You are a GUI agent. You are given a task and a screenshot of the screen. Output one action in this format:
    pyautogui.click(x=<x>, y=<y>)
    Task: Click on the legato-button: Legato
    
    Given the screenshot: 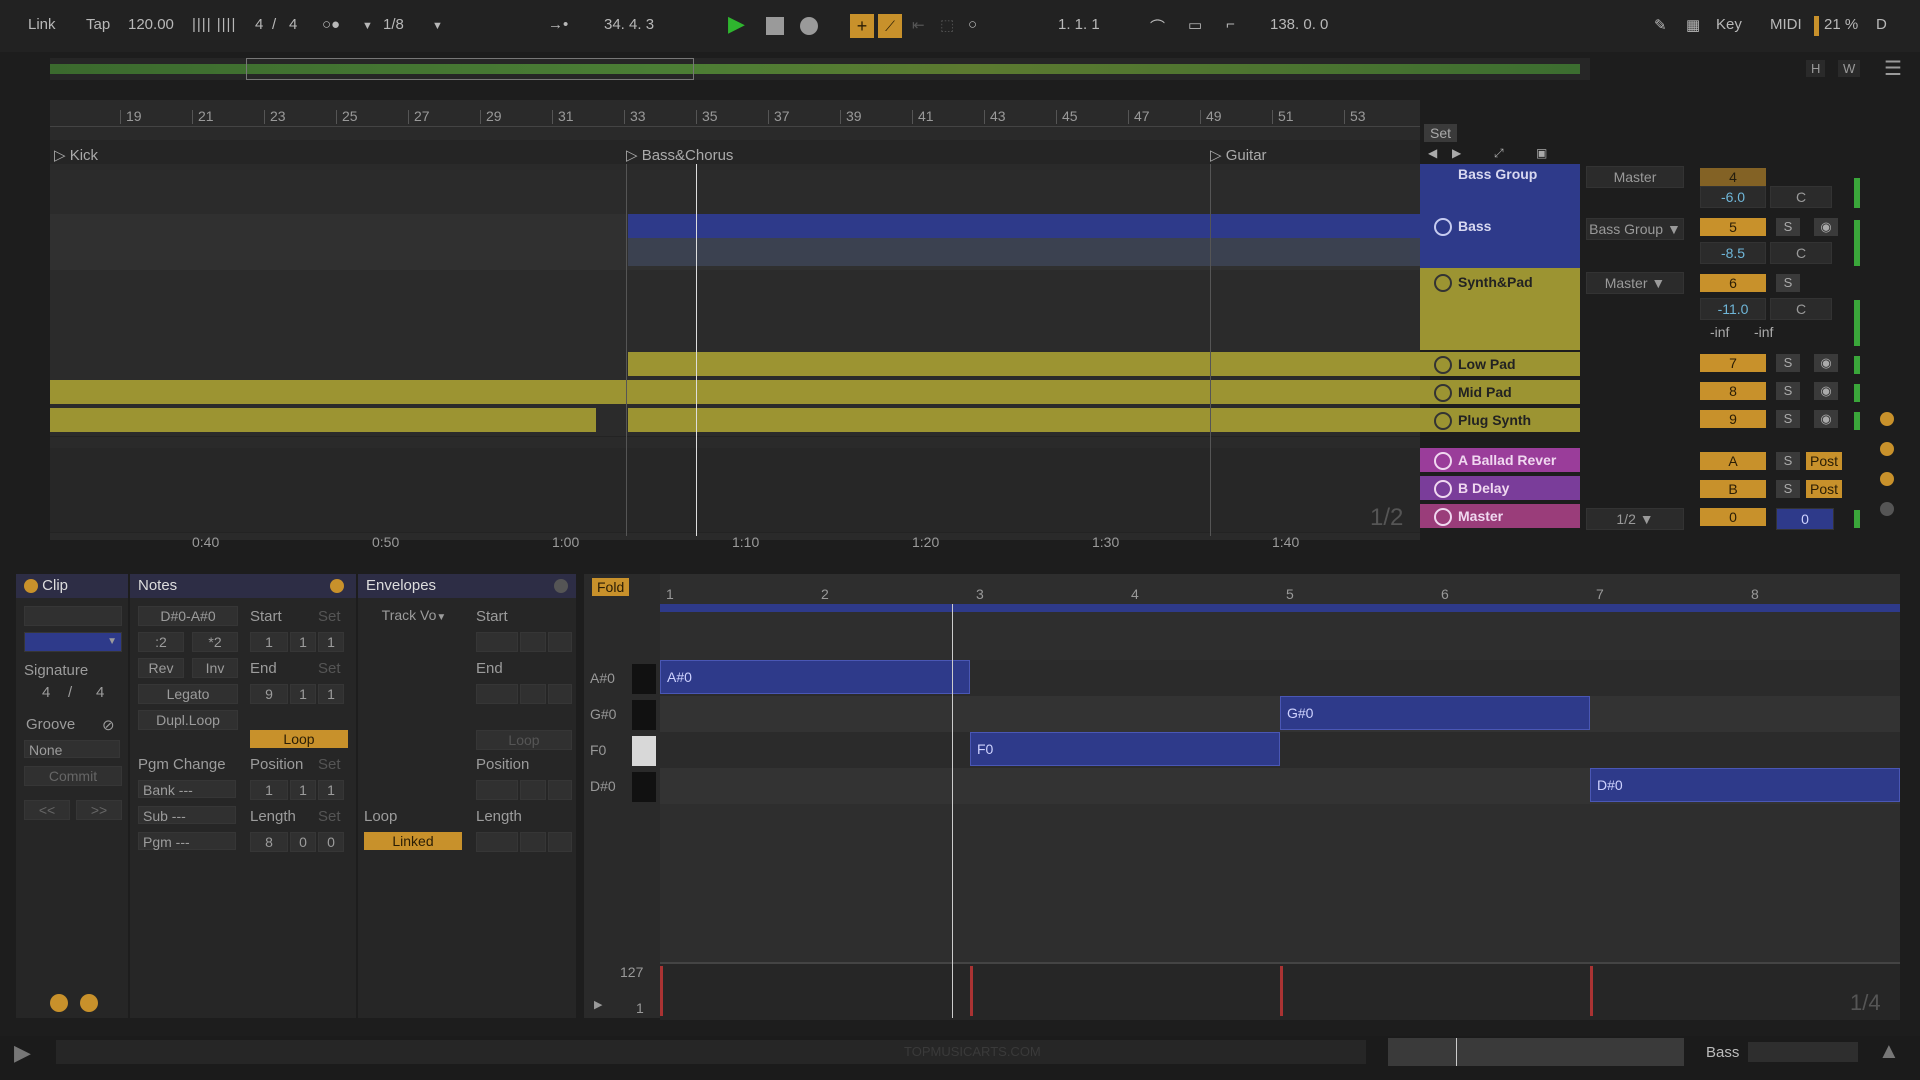 What is the action you would take?
    pyautogui.click(x=188, y=694)
    